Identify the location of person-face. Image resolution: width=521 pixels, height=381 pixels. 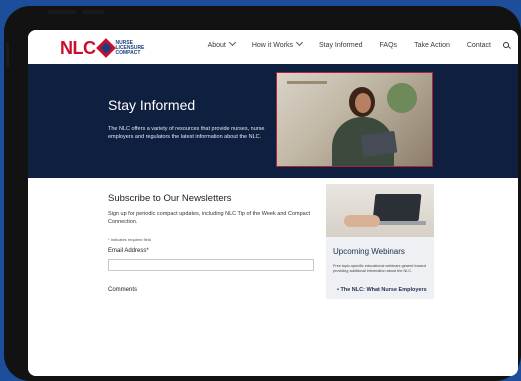
(363, 103).